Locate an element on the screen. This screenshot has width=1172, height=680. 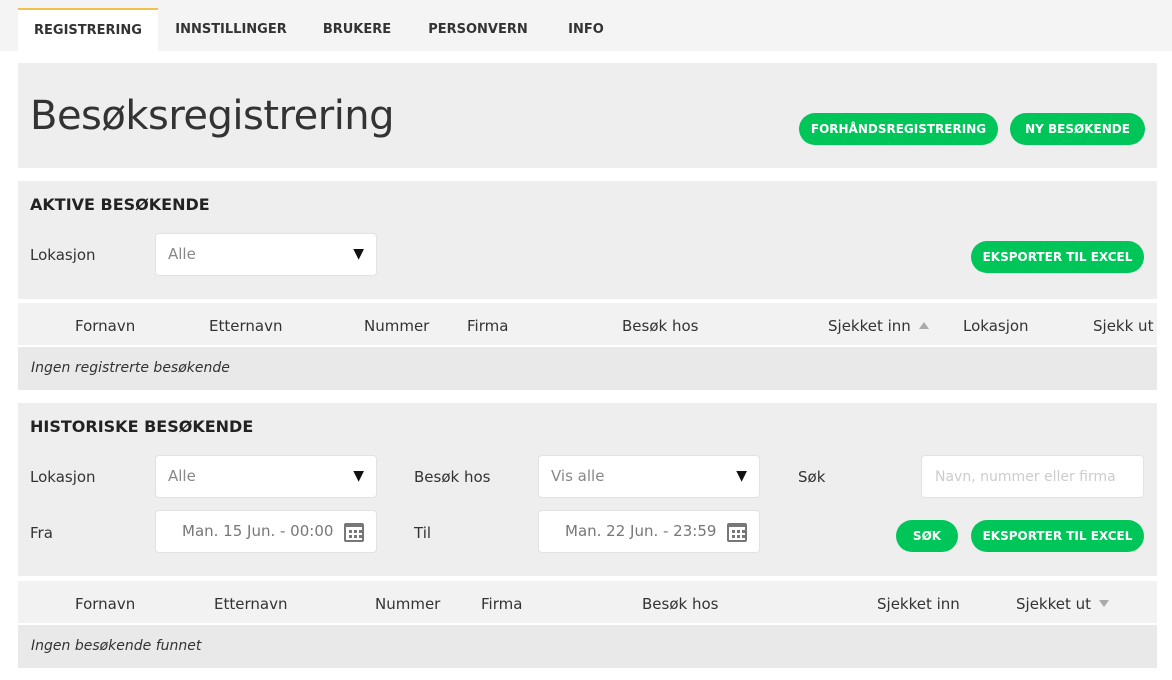
active-location-value: Alle is located at coordinates (182, 254).